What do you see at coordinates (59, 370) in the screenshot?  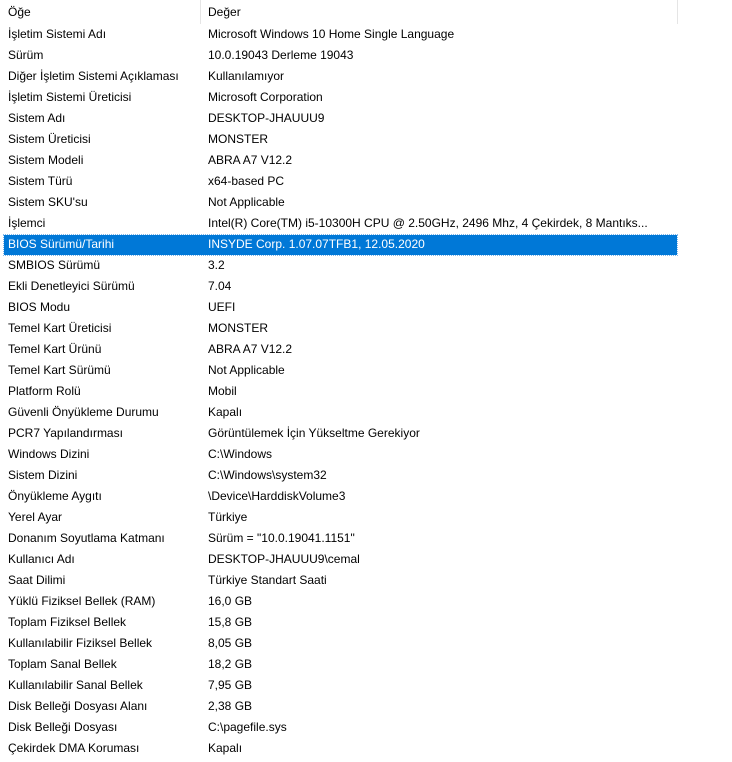 I see `row-item-label: Temel Kart Sürümü` at bounding box center [59, 370].